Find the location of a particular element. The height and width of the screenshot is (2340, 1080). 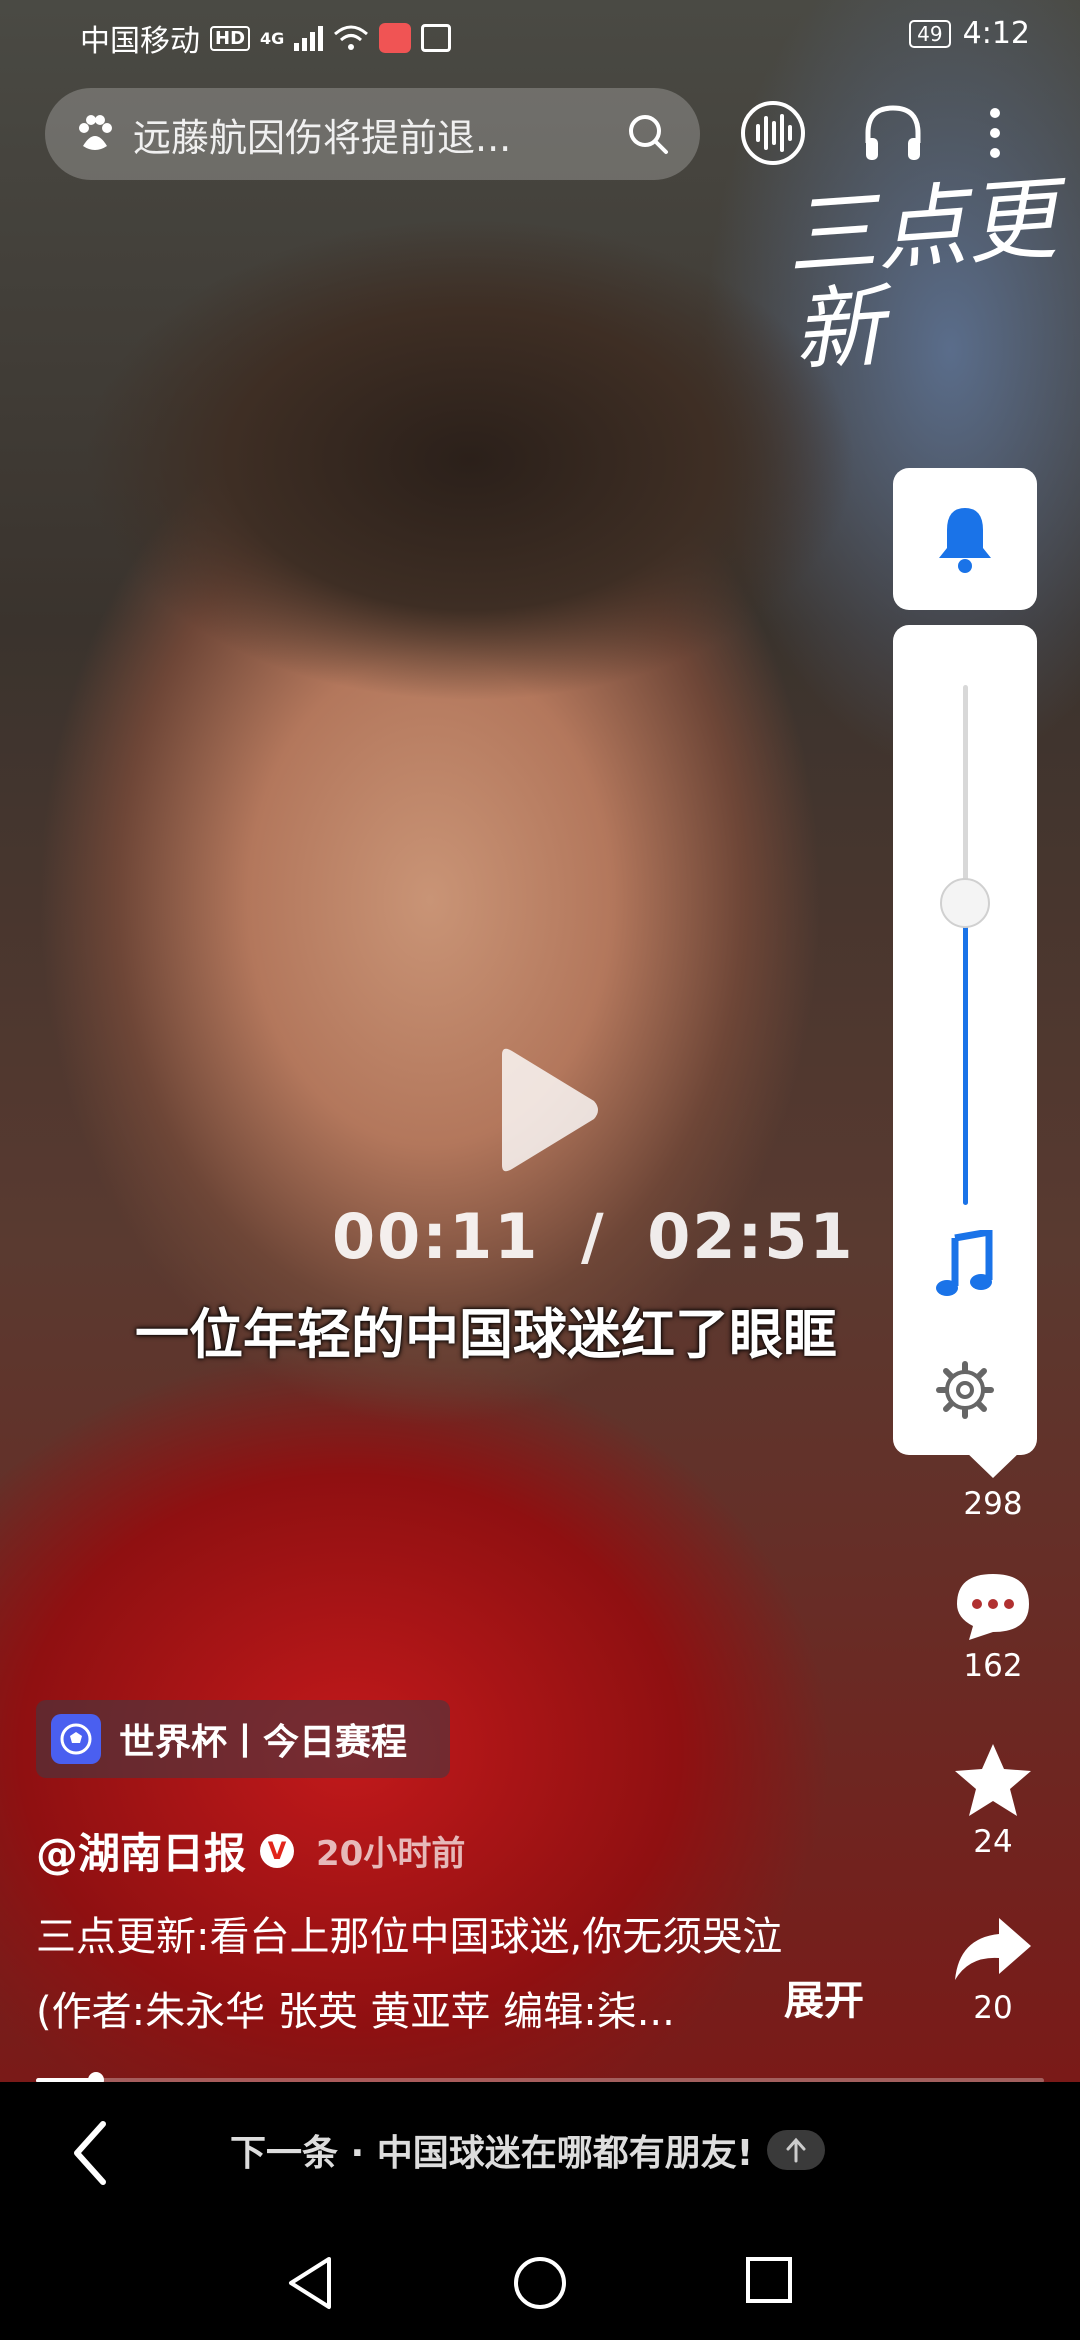

wifi-icon is located at coordinates (351, 37).